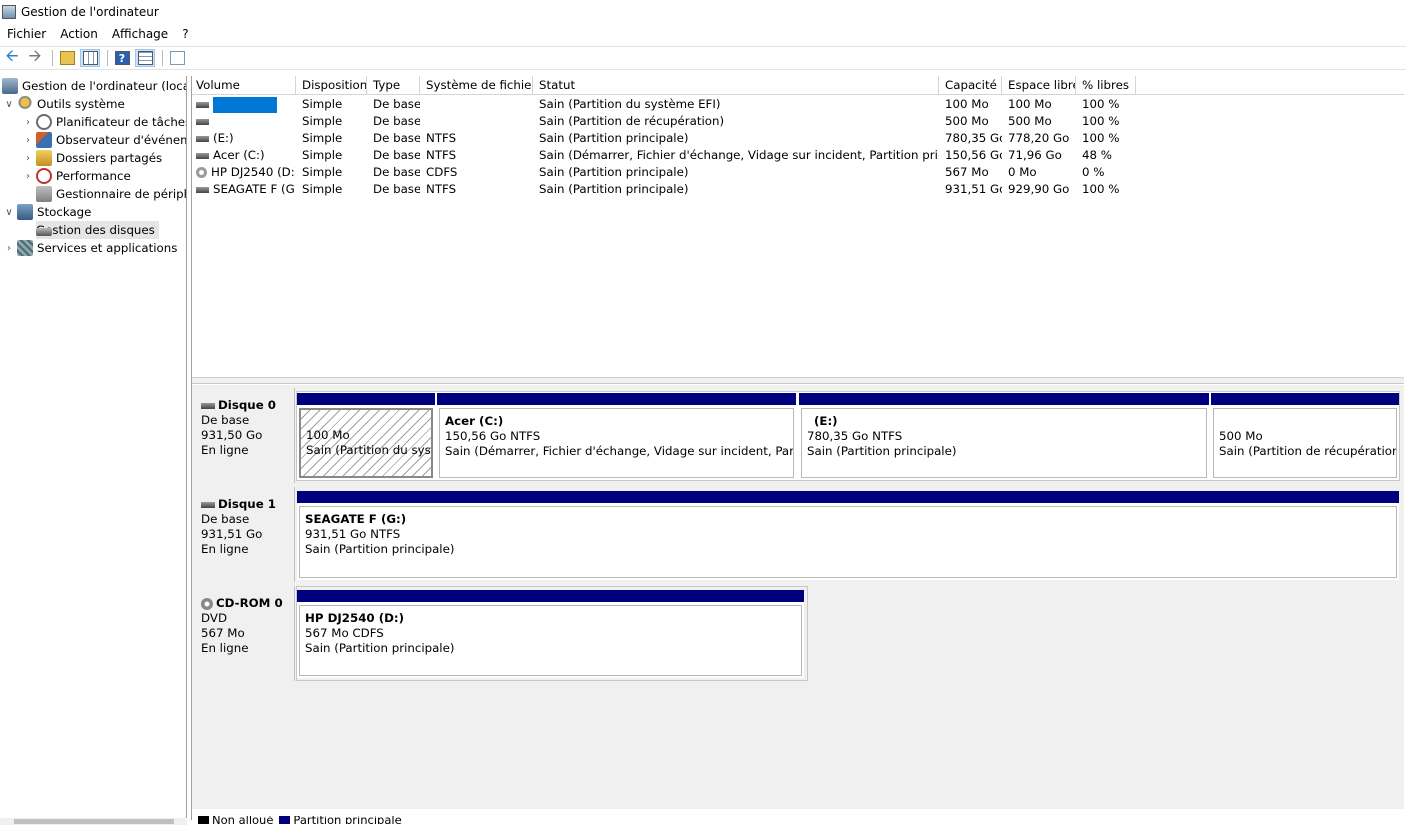  Describe the element at coordinates (356, 519) in the screenshot. I see `partition-name: SEAGATE F (G:)` at that location.